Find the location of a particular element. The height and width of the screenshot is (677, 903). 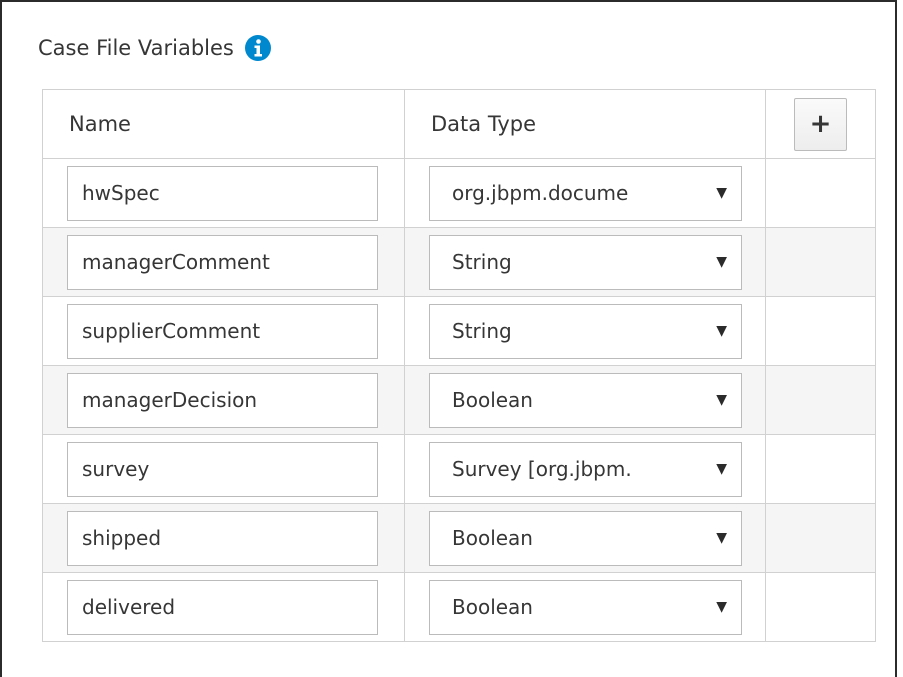

table-header-row: Name Data Type + is located at coordinates (459, 124).